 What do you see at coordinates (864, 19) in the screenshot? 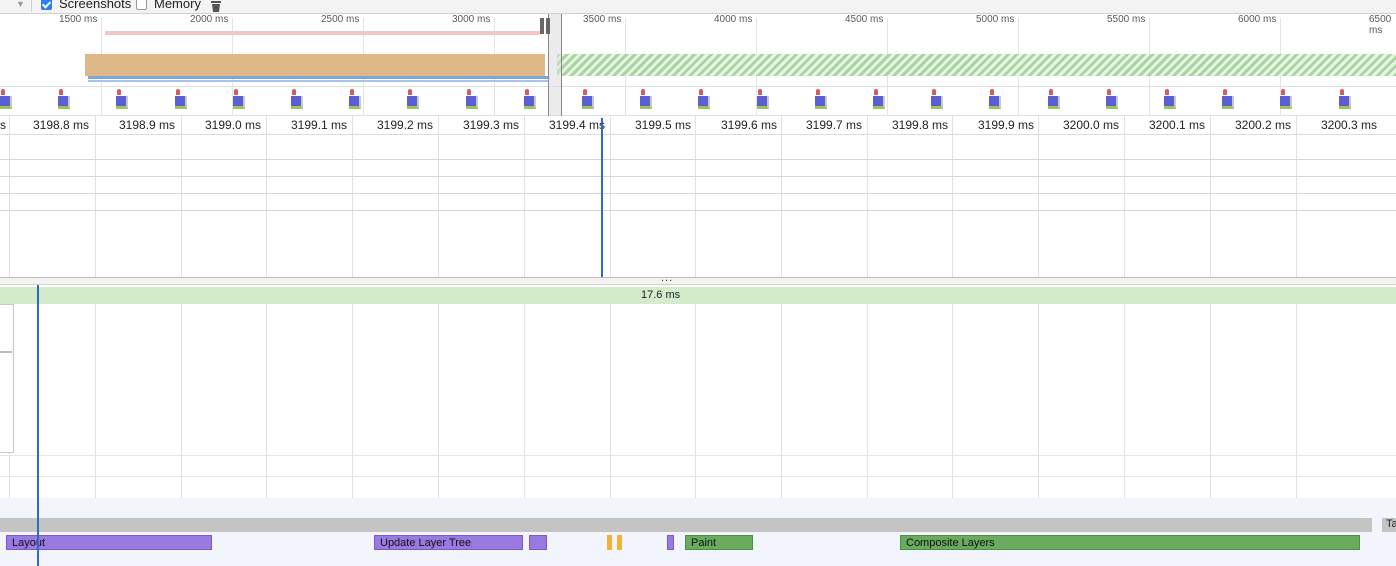
I see `overview-tick-label: 4500 ms` at bounding box center [864, 19].